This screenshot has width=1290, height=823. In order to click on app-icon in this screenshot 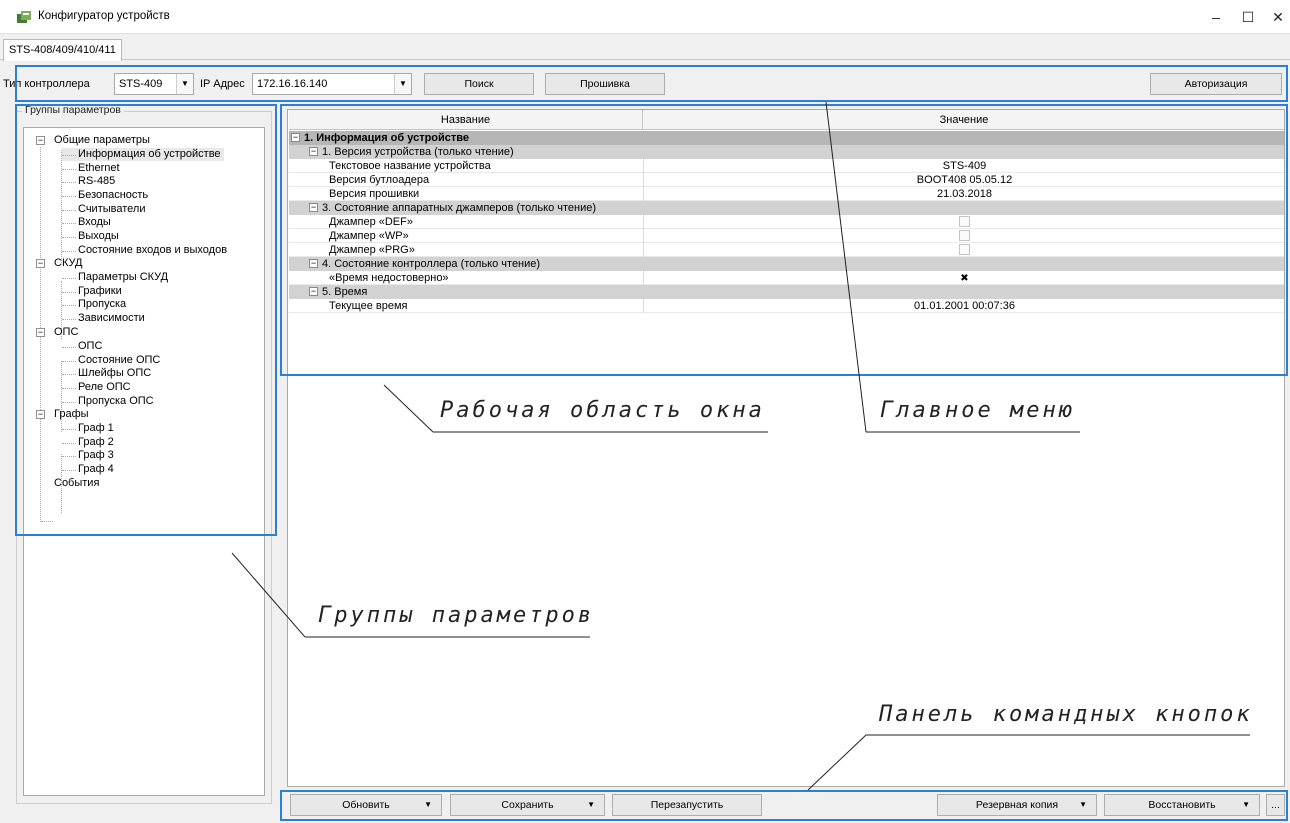, I will do `click(24, 17)`.